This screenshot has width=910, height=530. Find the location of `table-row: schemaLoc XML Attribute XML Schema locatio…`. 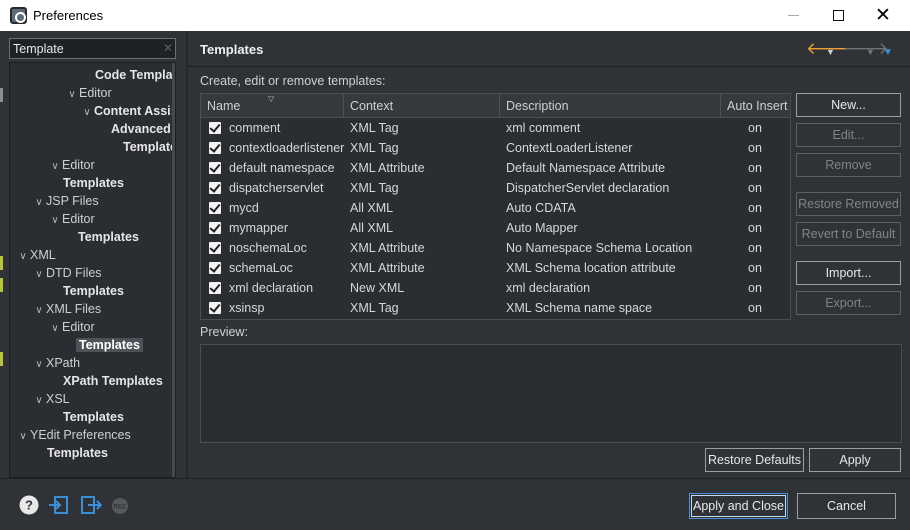

table-row: schemaLoc XML Attribute XML Schema locatio… is located at coordinates (495, 268).